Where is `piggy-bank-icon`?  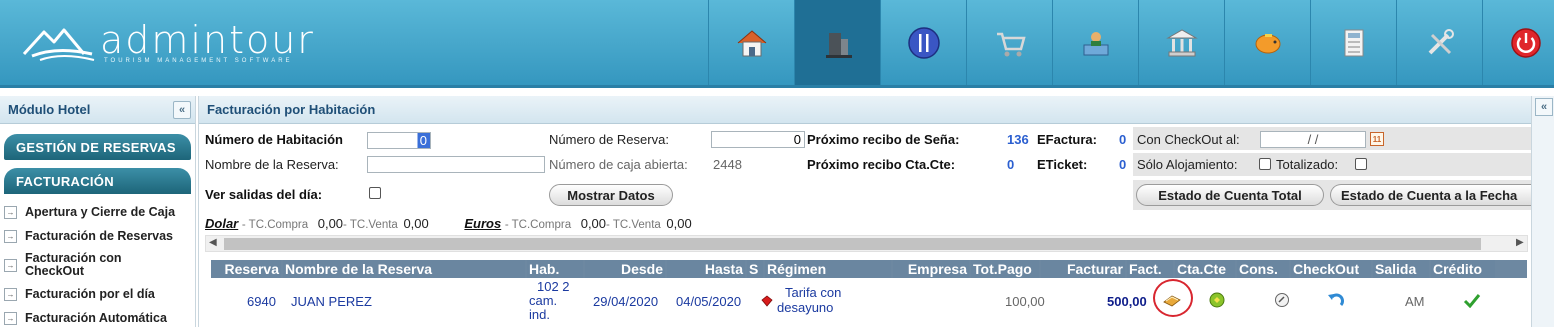
piggy-bank-icon is located at coordinates (1267, 43).